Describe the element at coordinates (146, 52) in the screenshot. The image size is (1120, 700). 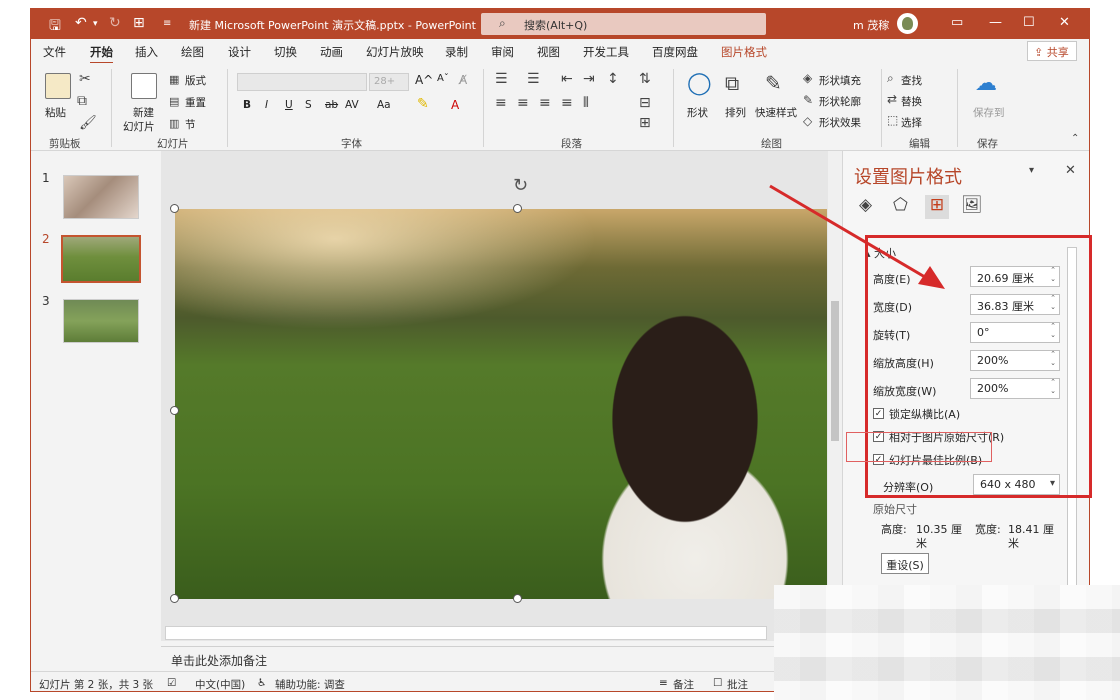
I see `tab-insert: 插入` at that location.